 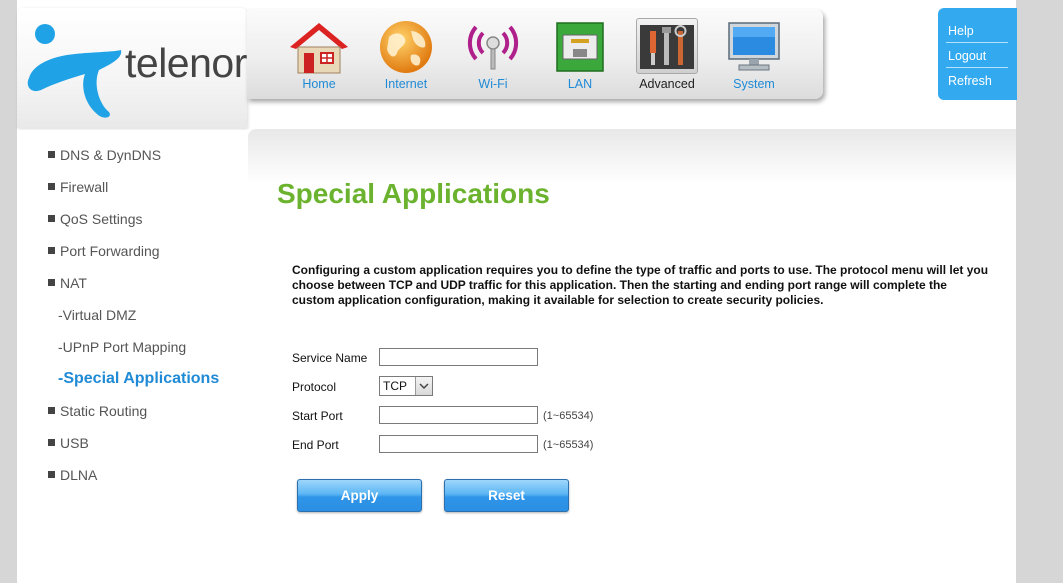 I want to click on nav-advanced: Advanced, so click(x=667, y=54).